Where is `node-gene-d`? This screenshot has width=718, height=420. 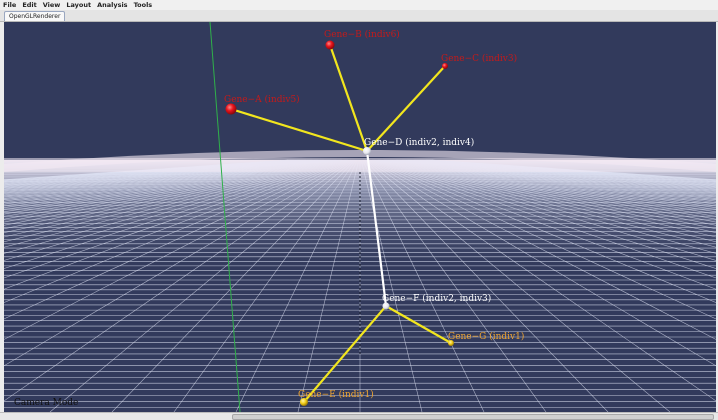
node-gene-d is located at coordinates (367, 151).